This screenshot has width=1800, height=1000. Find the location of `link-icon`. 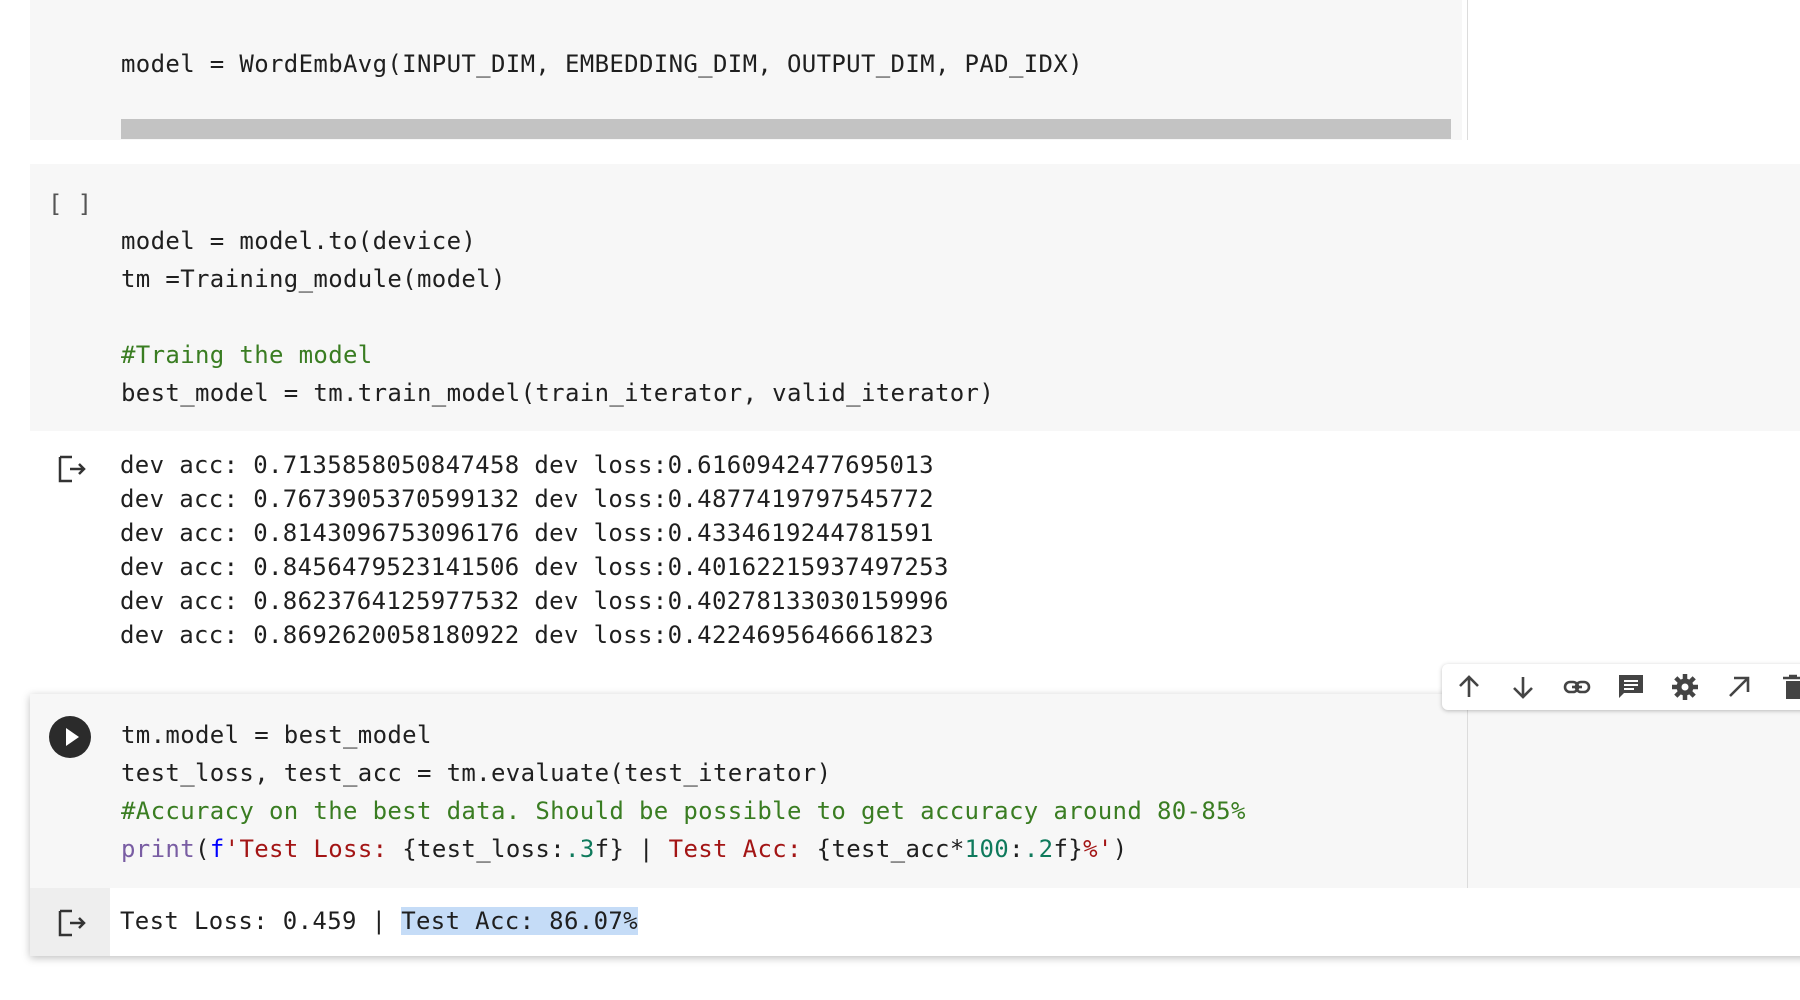

link-icon is located at coordinates (1577, 687).